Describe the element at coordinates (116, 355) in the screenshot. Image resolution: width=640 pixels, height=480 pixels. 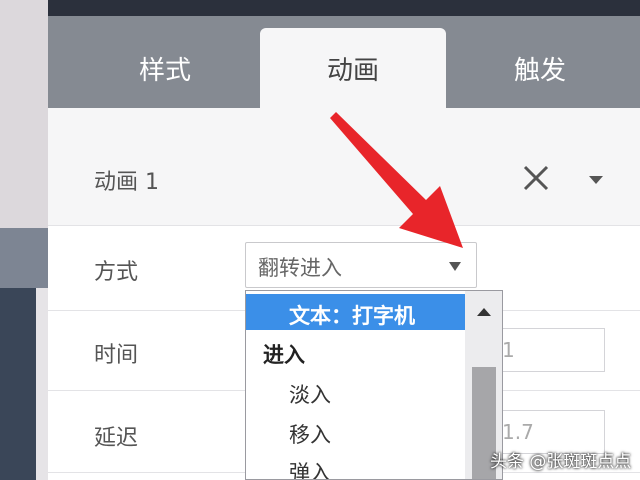
I see `time-label: 时间` at that location.